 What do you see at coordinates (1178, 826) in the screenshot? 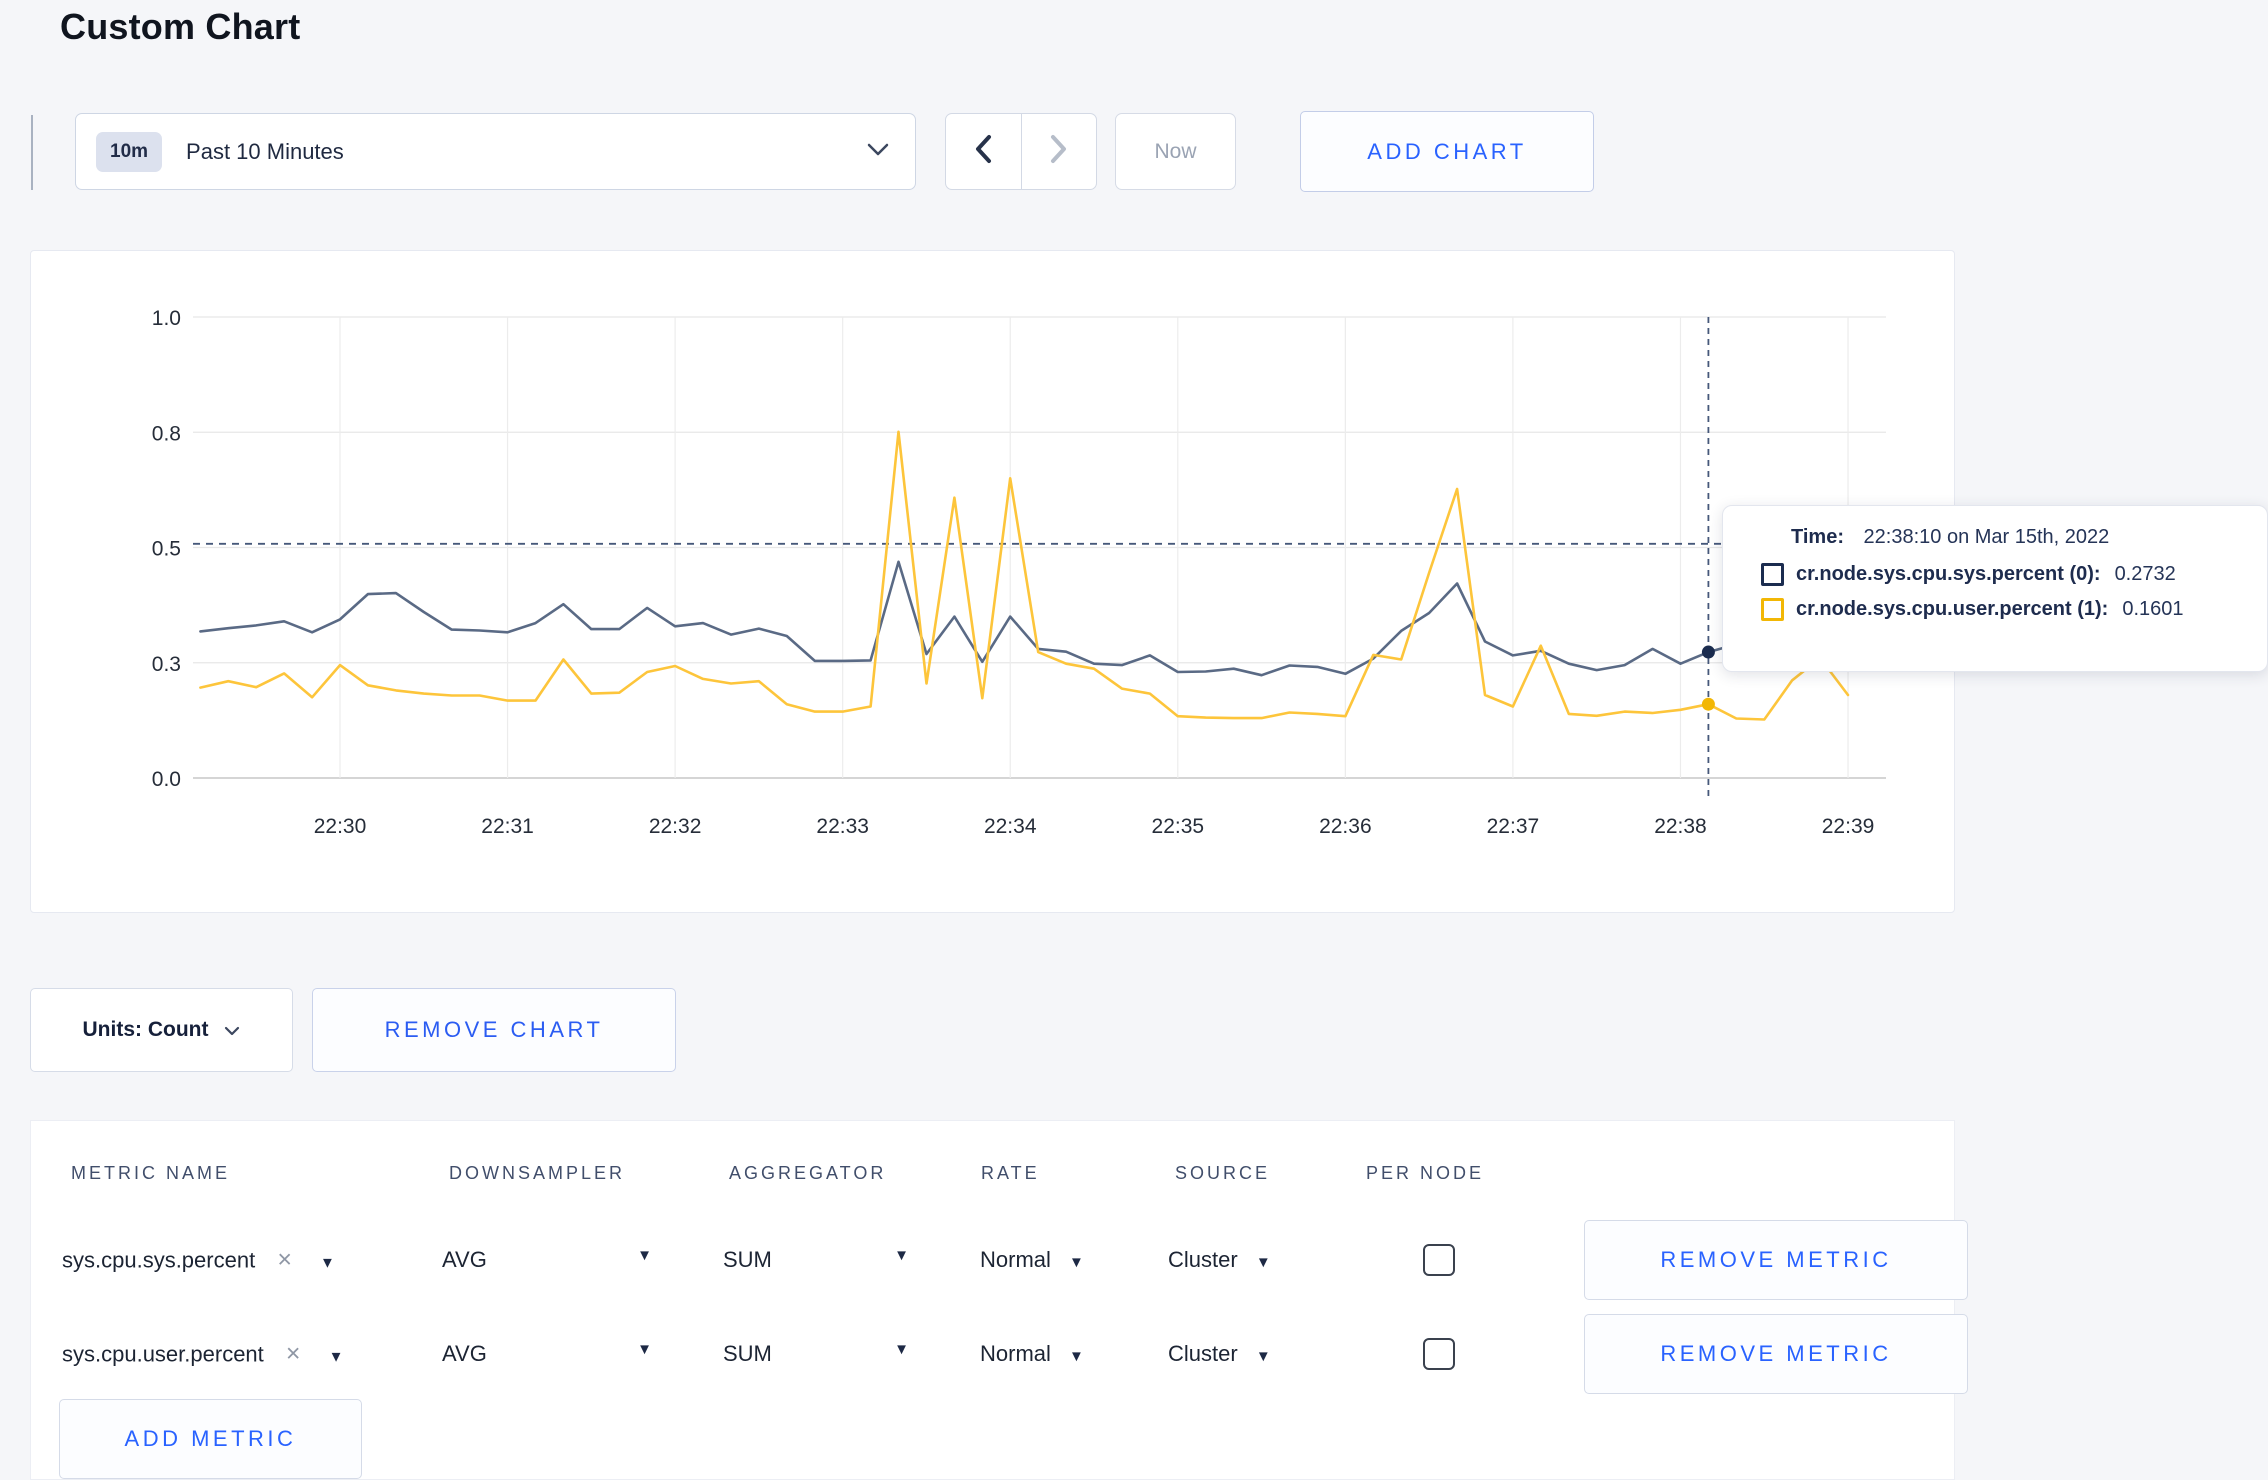
I see `x-axis-label: 22:35` at bounding box center [1178, 826].